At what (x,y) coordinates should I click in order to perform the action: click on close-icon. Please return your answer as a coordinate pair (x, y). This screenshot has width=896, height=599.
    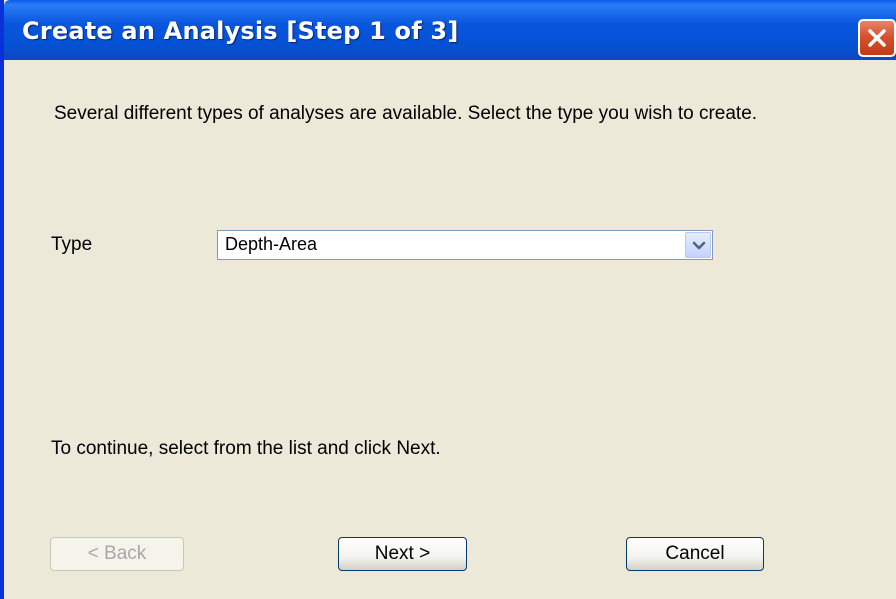
    Looking at the image, I should click on (877, 38).